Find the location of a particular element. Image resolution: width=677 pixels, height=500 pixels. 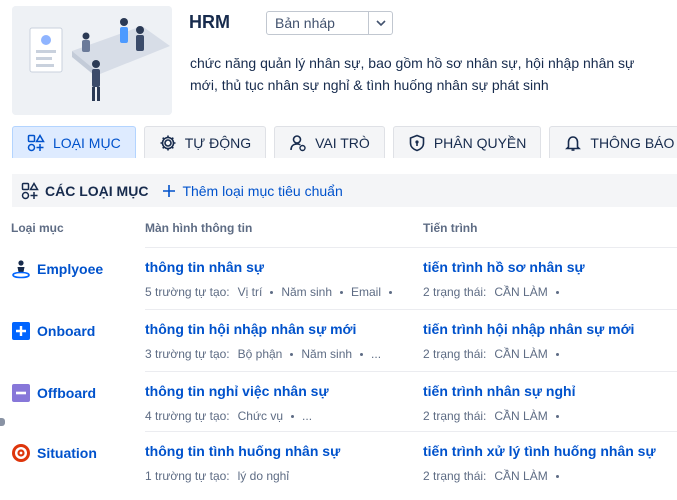

tab-label: THÔNG BÁO is located at coordinates (632, 142).